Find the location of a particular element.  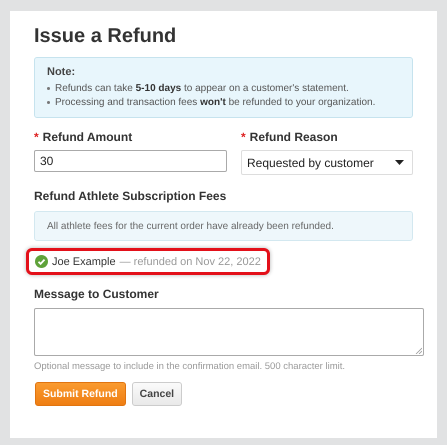

caret-icon is located at coordinates (399, 162).